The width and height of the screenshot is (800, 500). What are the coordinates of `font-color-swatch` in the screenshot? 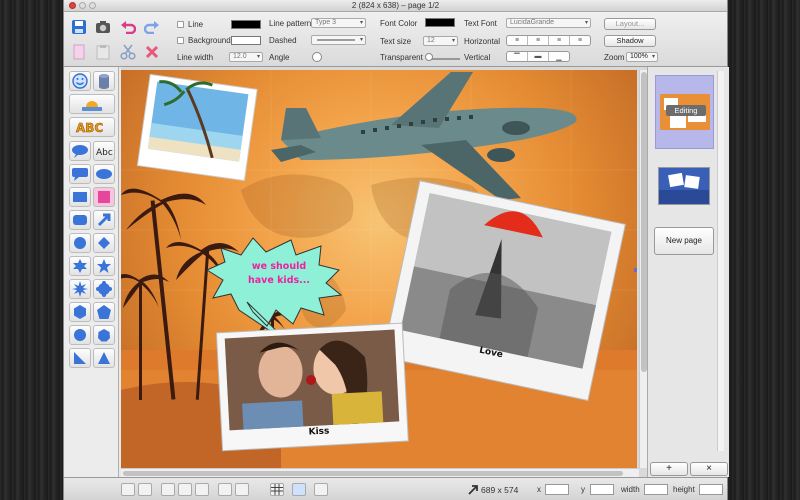 It's located at (440, 22).